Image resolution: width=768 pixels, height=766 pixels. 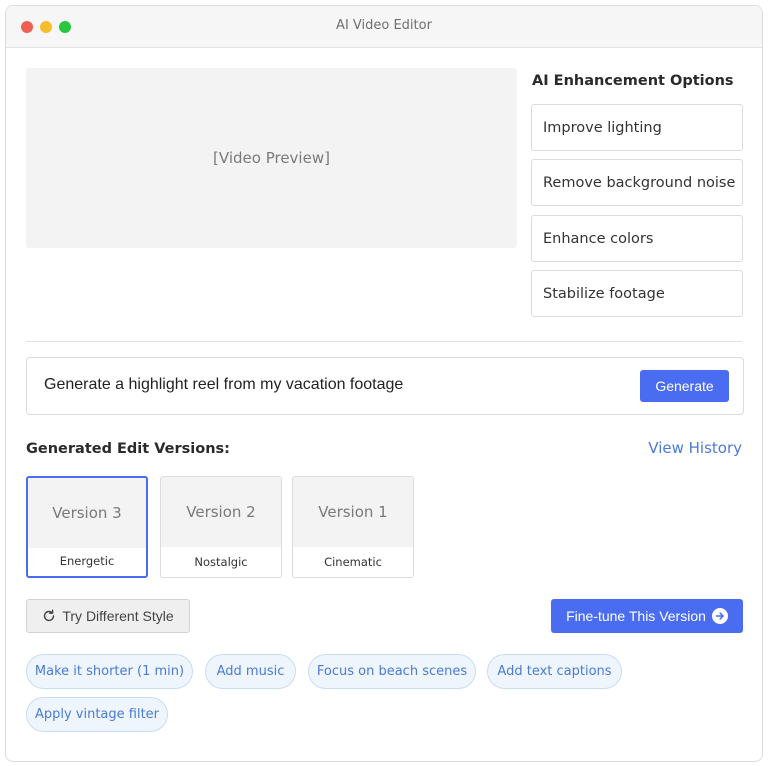 I want to click on version-style-label: Nostalgic, so click(x=221, y=562).